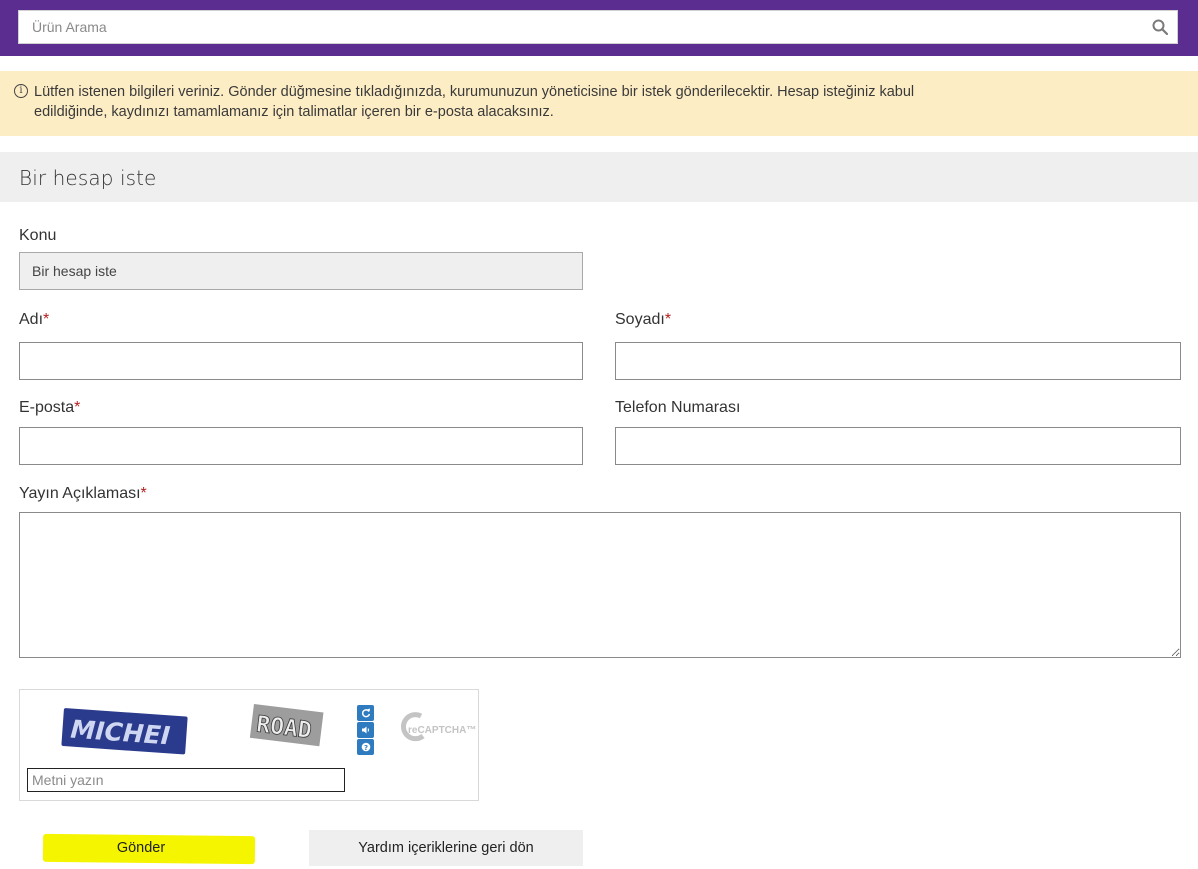 This screenshot has height=869, width=1198. I want to click on description-label: Yayın Açıklaması*, so click(83, 494).